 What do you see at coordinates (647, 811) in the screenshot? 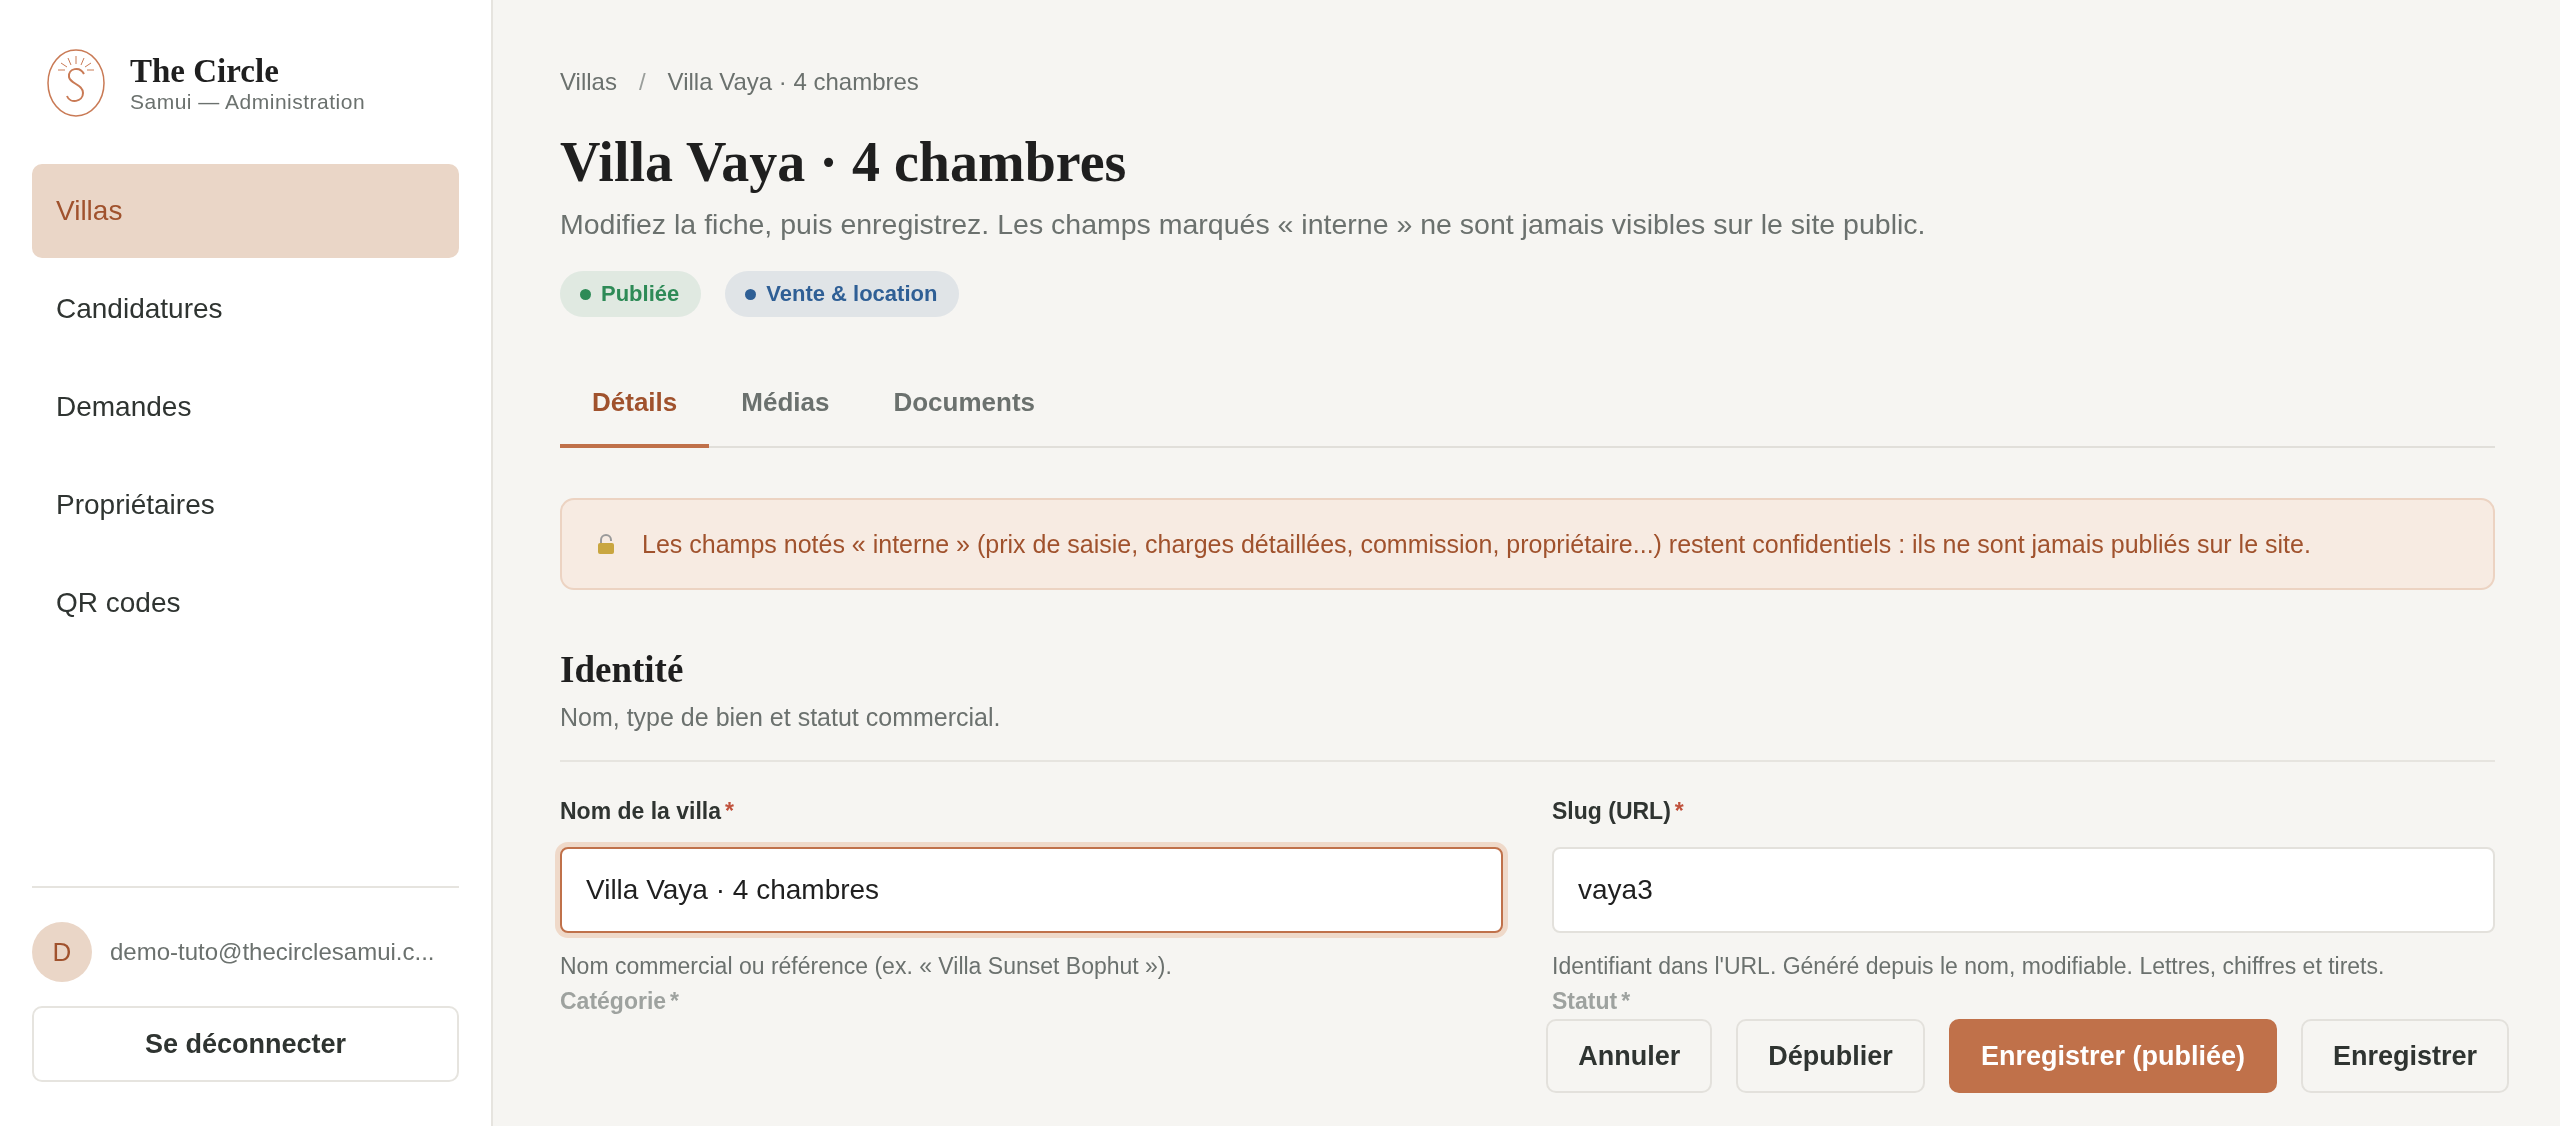
I see `field-label: Nom de la villa *` at bounding box center [647, 811].